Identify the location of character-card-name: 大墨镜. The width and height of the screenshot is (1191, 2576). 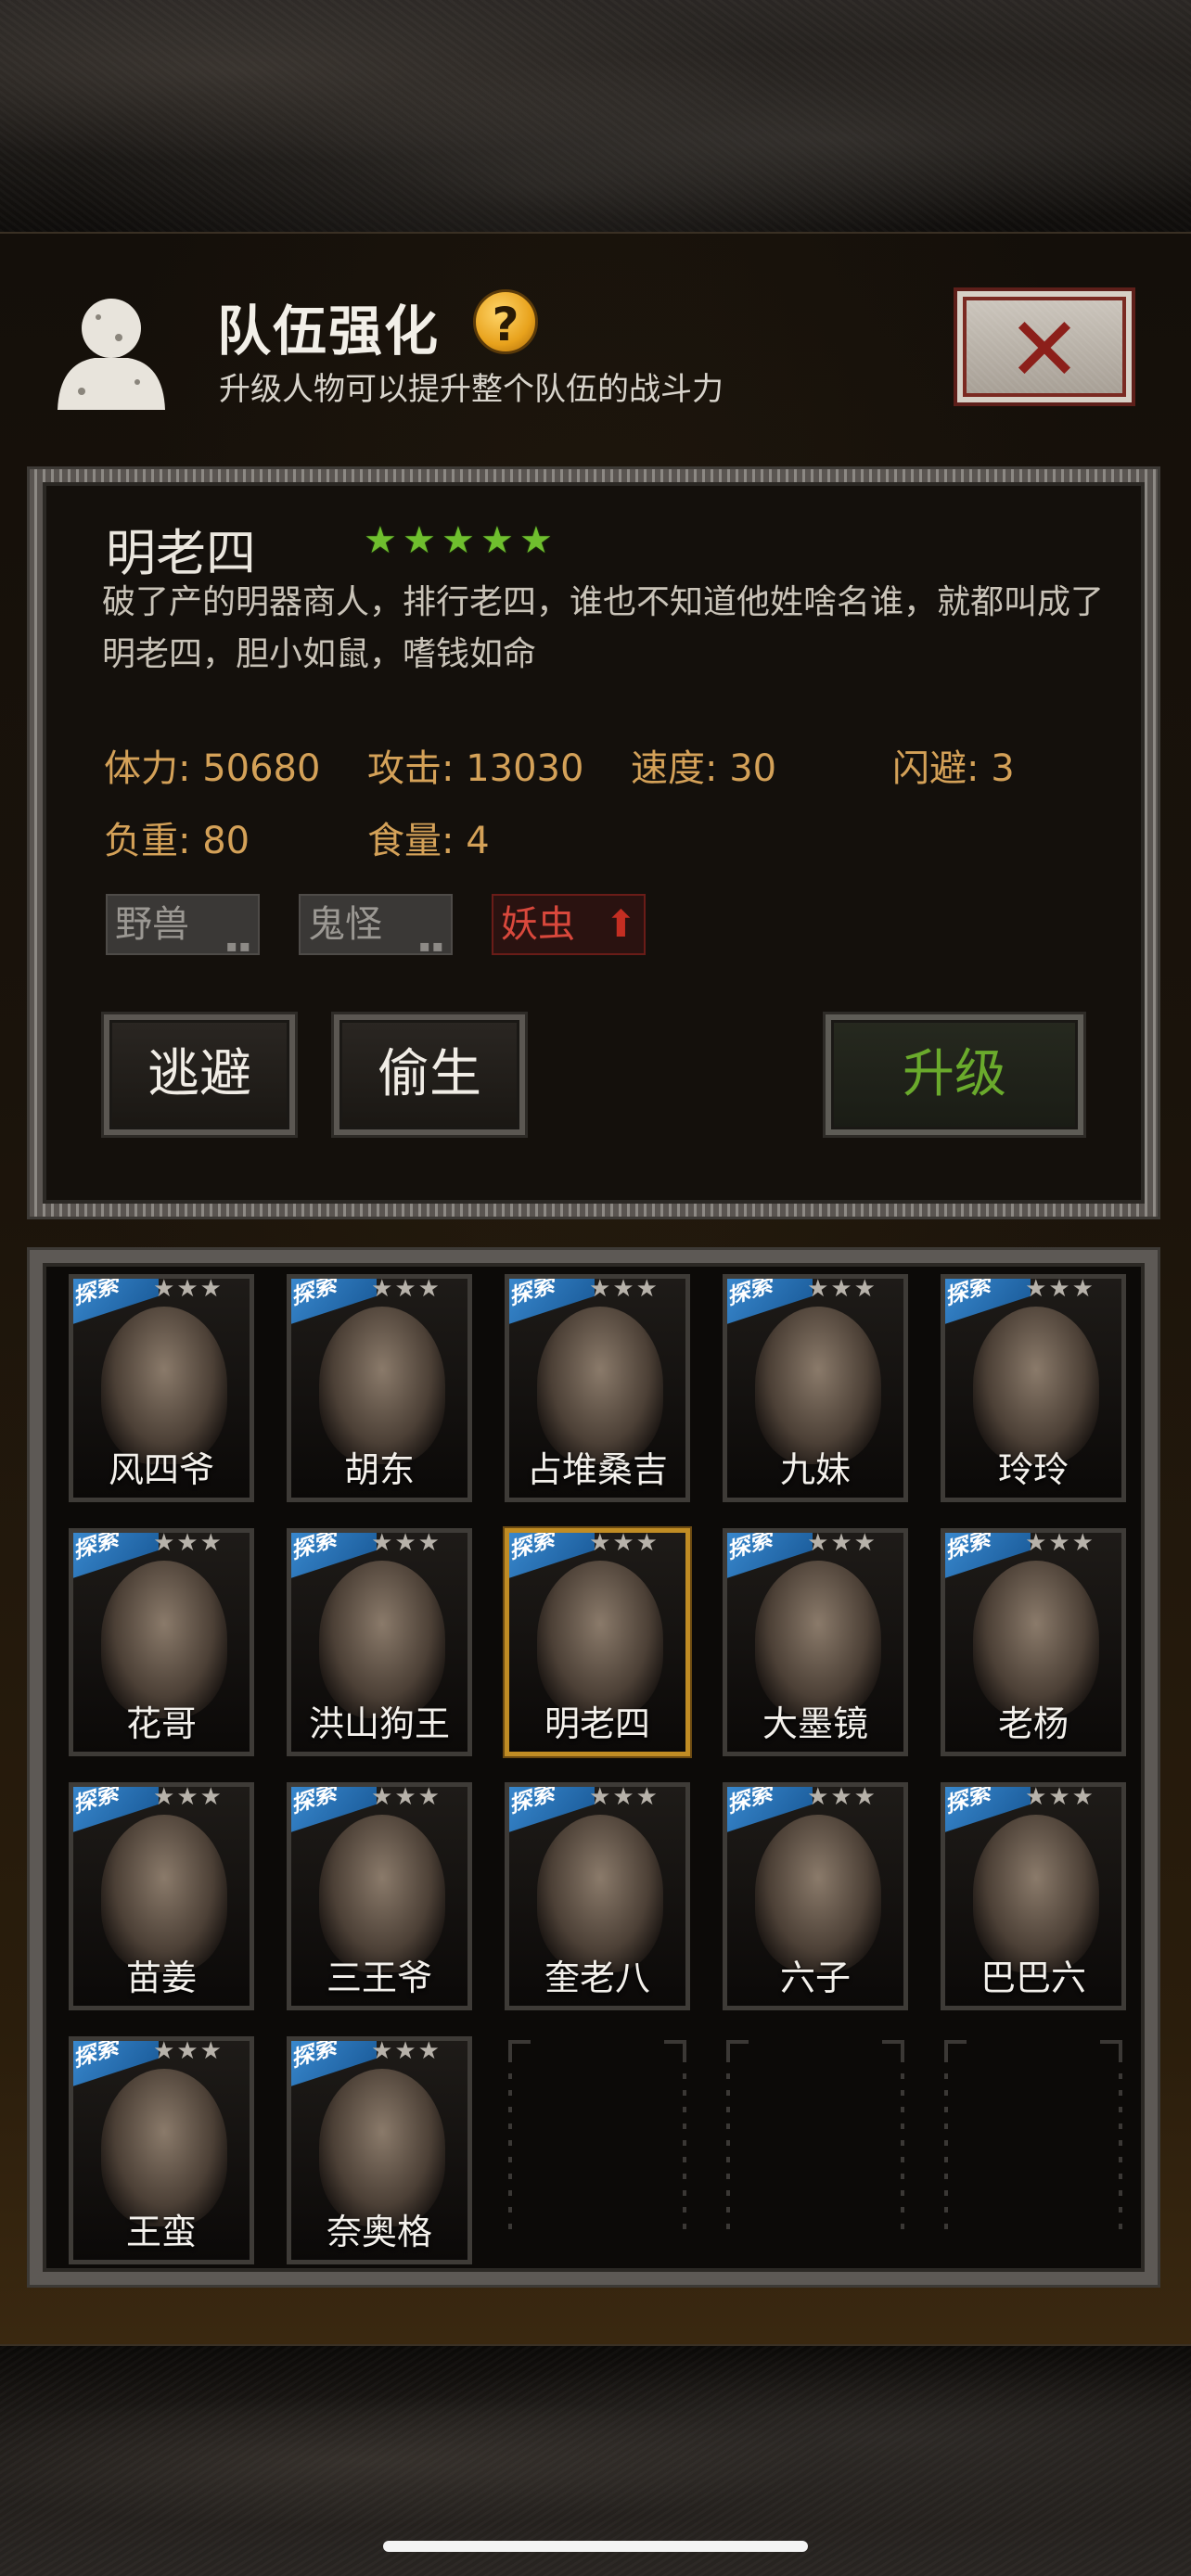
(815, 1724).